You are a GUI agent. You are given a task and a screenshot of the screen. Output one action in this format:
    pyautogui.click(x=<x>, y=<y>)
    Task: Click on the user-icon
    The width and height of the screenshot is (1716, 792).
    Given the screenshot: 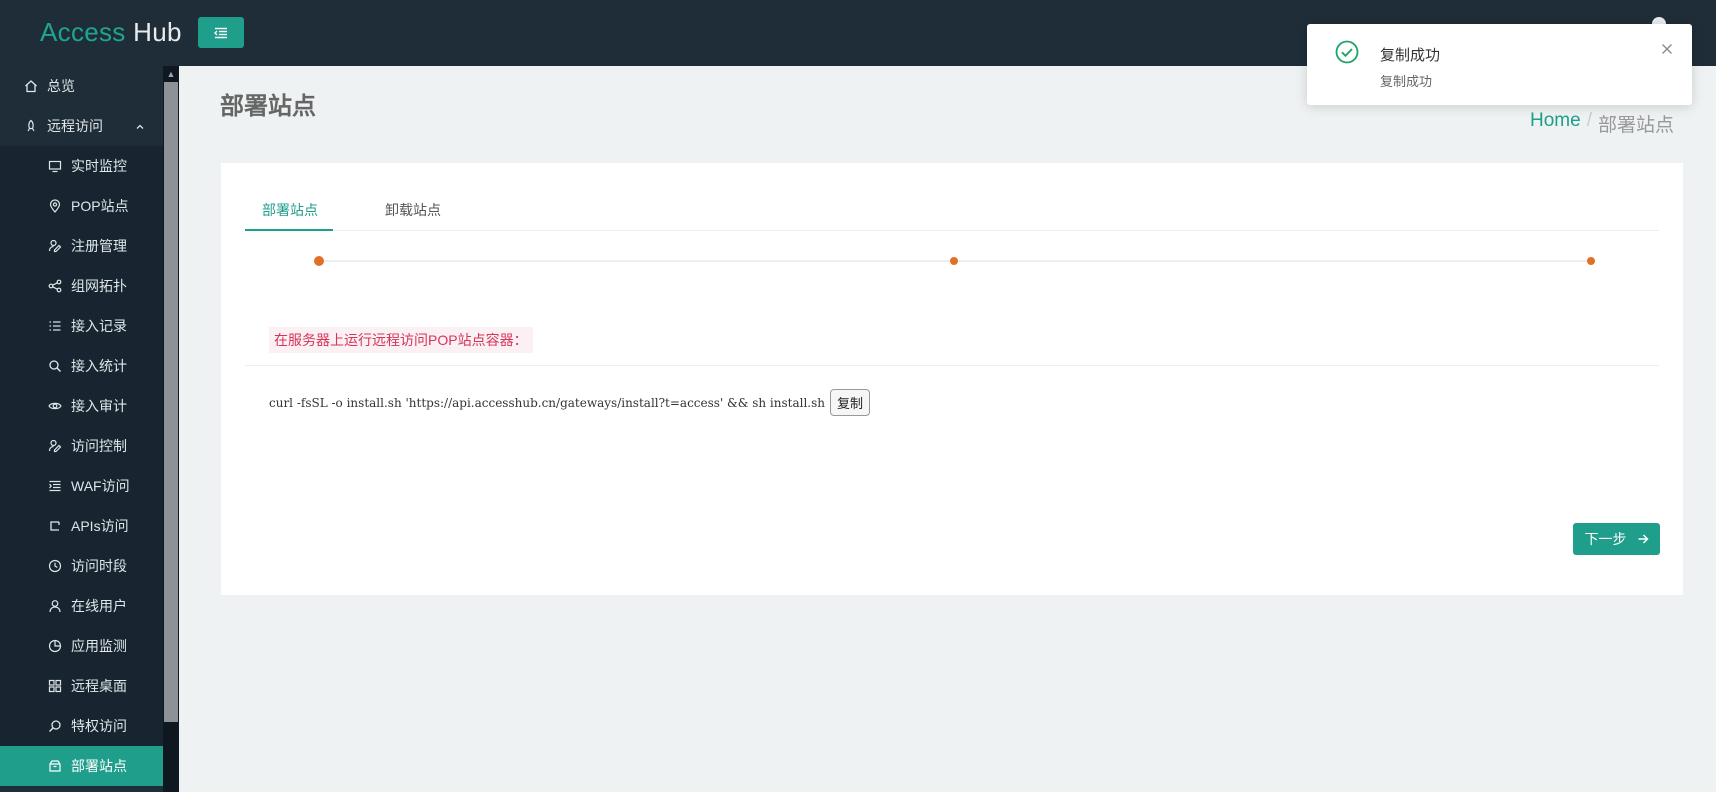 What is the action you would take?
    pyautogui.click(x=55, y=606)
    